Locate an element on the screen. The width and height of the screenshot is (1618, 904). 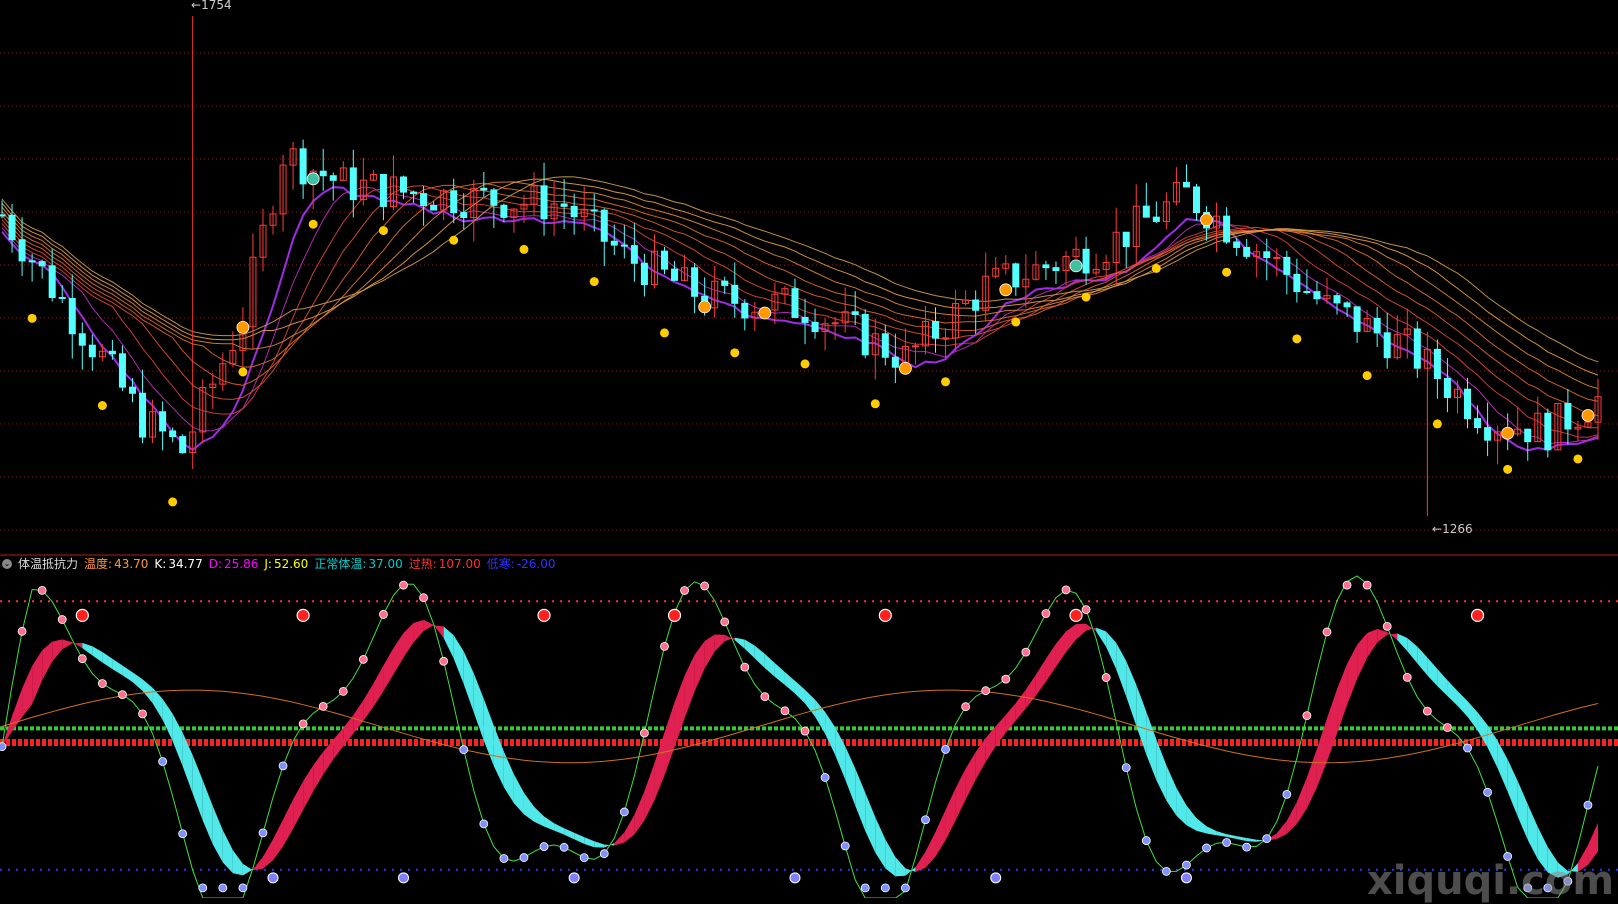
indicator-title: 体温抵抗力 is located at coordinates (48, 564).